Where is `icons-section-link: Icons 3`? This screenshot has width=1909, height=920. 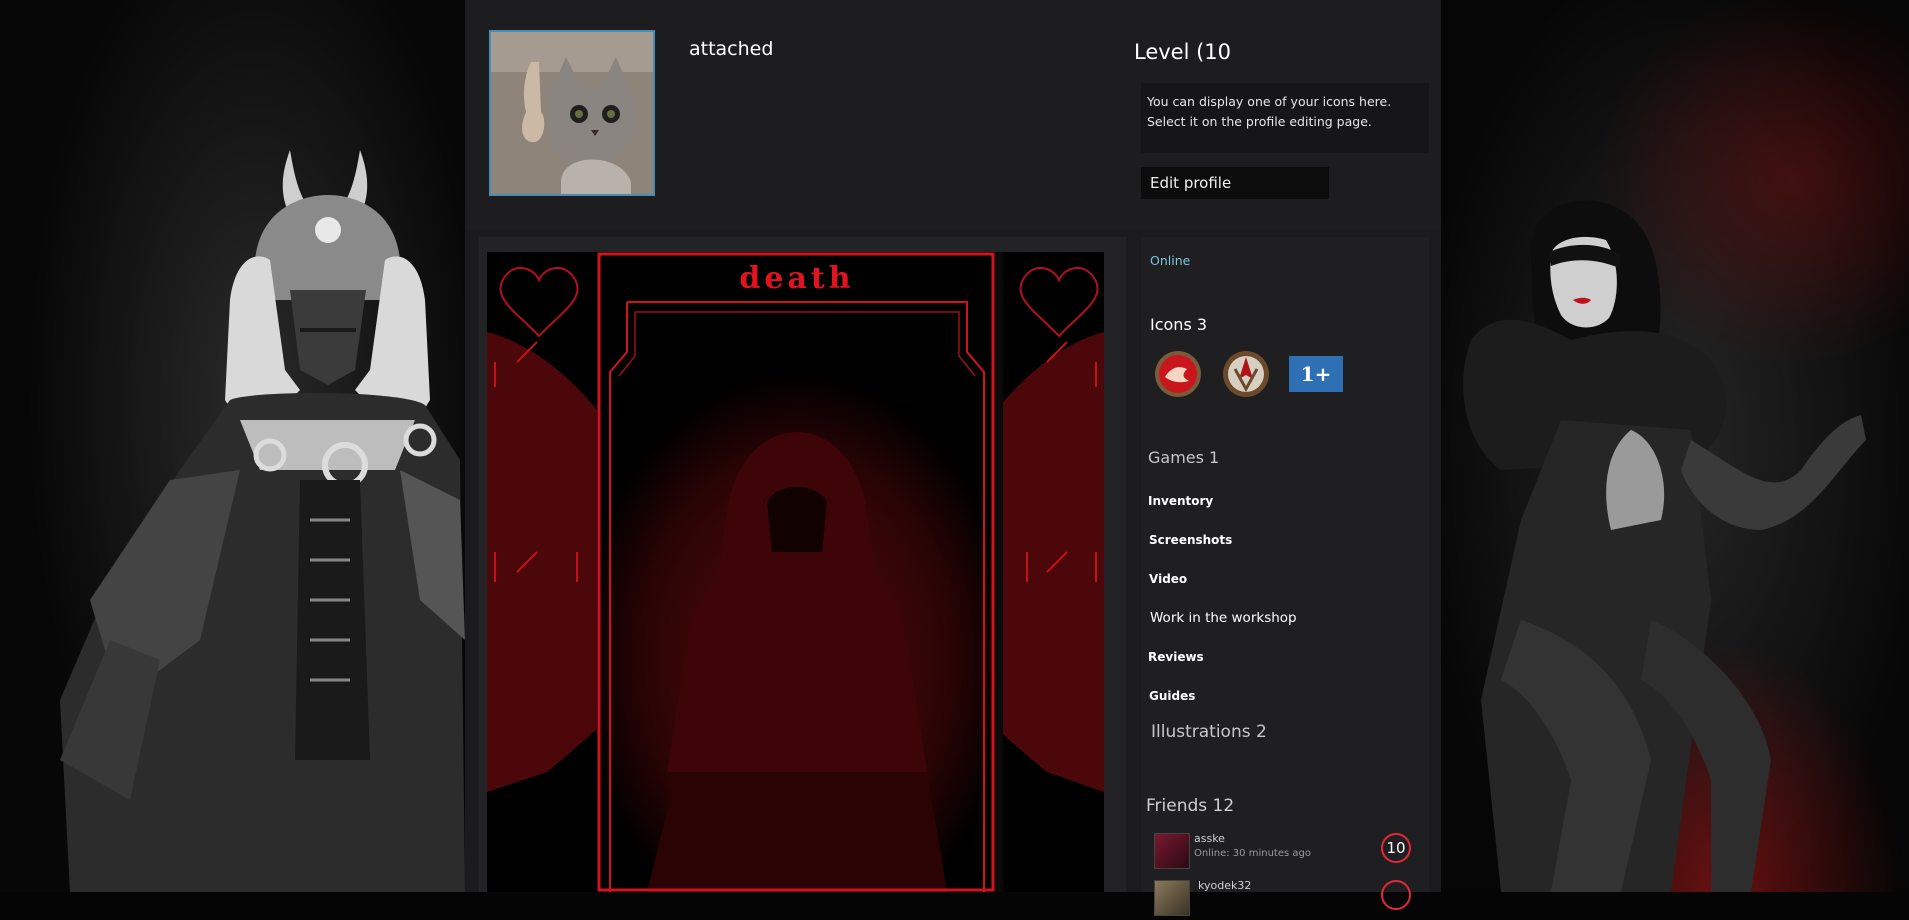
icons-section-link: Icons 3 is located at coordinates (1178, 324).